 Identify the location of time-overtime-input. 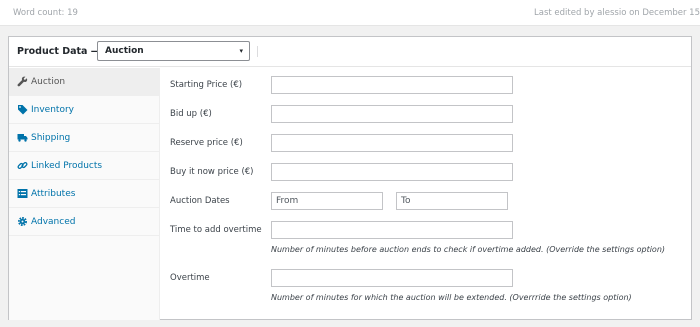
(392, 230).